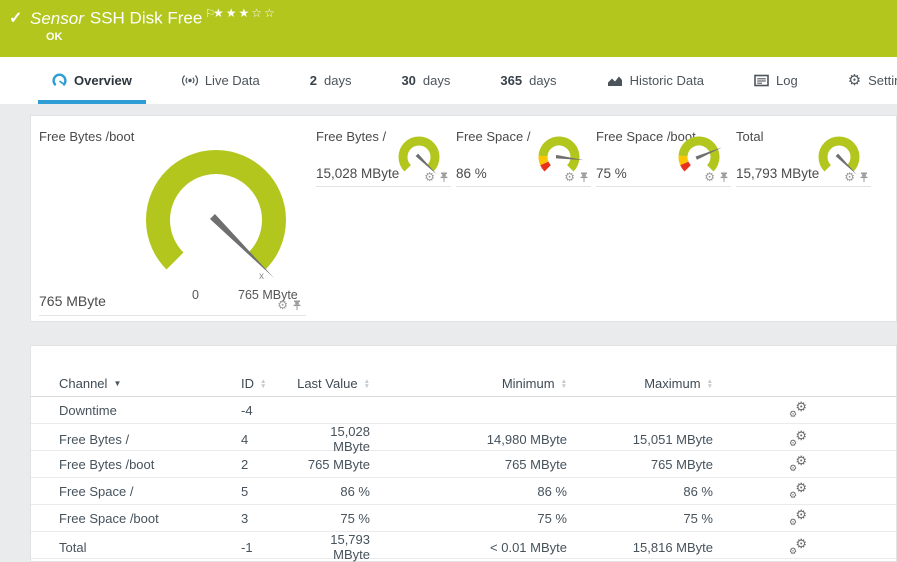  Describe the element at coordinates (83, 383) in the screenshot. I see `column-label: Channel` at that location.